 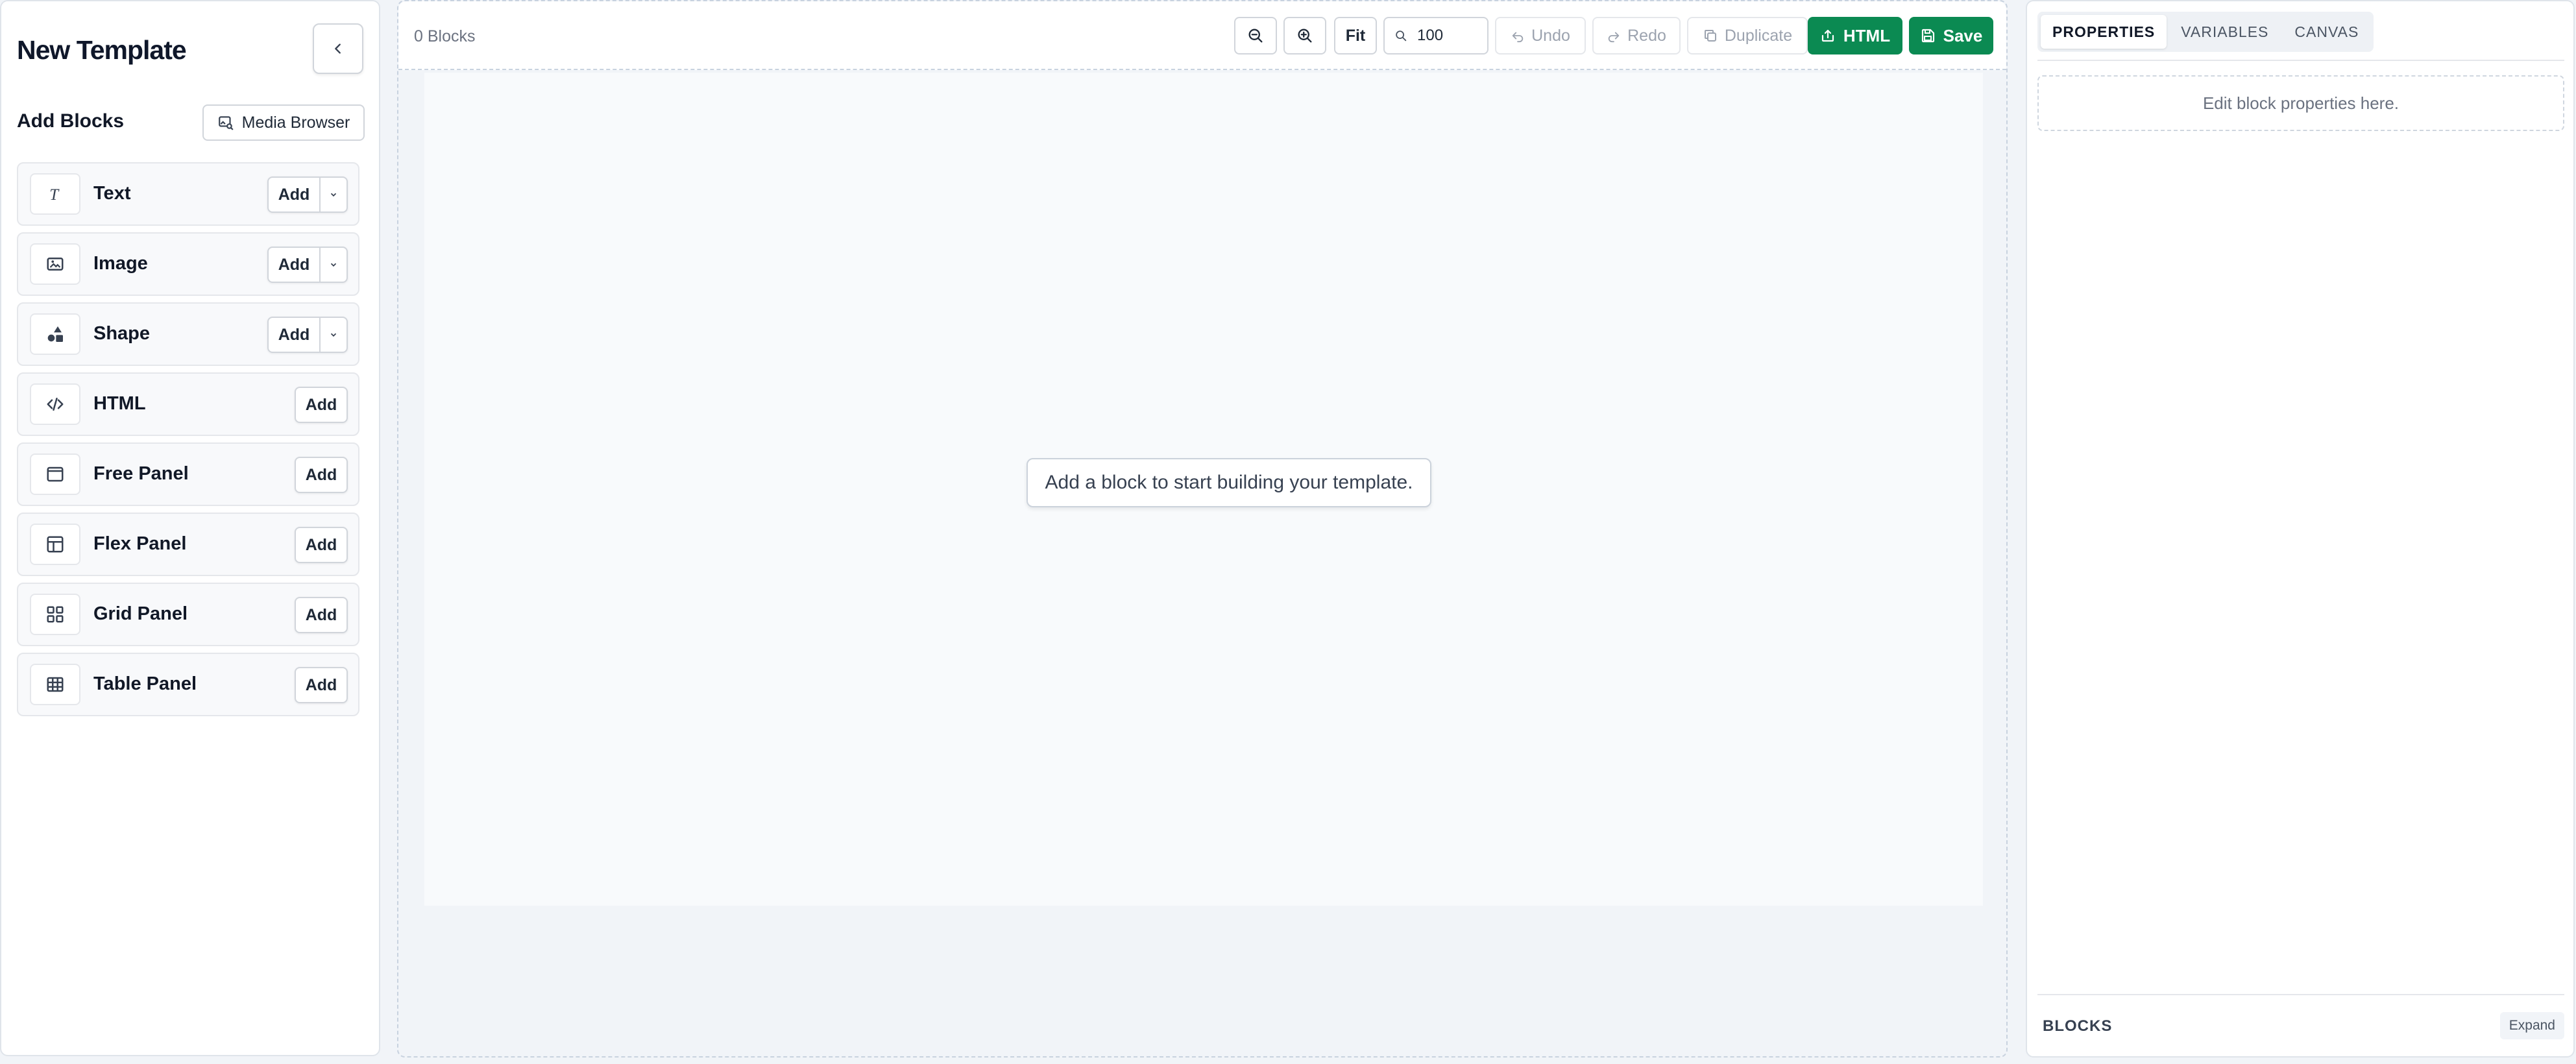 I want to click on zoom-in-button, so click(x=1304, y=35).